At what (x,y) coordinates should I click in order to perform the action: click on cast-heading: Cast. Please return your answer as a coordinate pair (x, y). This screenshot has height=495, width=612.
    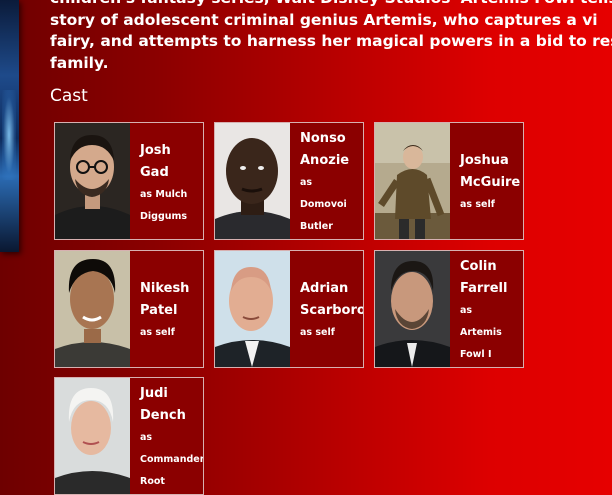
    Looking at the image, I should click on (69, 96).